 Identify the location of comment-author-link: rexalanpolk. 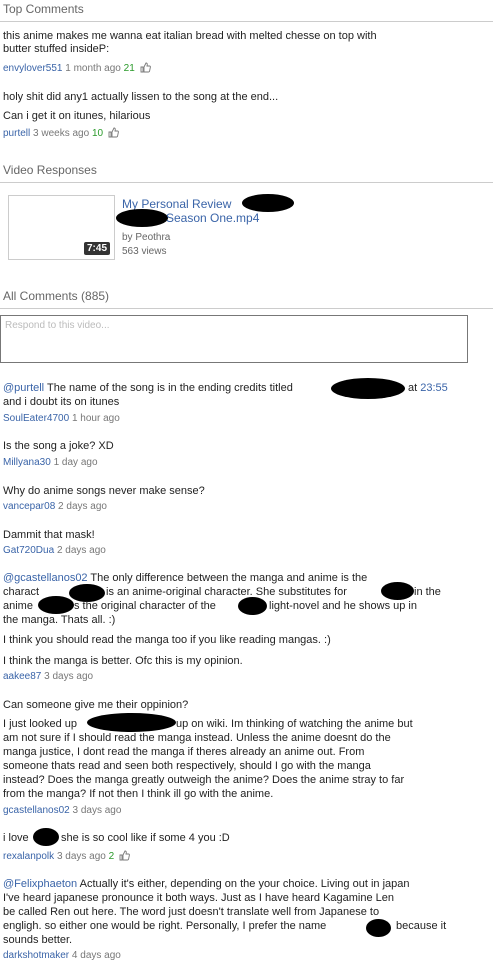
(28, 856).